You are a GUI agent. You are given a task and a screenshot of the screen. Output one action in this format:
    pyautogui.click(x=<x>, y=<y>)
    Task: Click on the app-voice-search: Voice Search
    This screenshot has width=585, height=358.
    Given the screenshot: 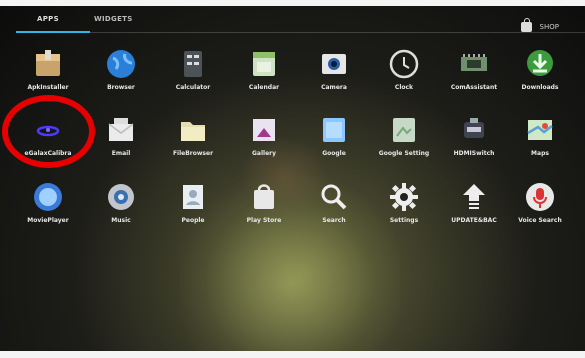 What is the action you would take?
    pyautogui.click(x=540, y=206)
    